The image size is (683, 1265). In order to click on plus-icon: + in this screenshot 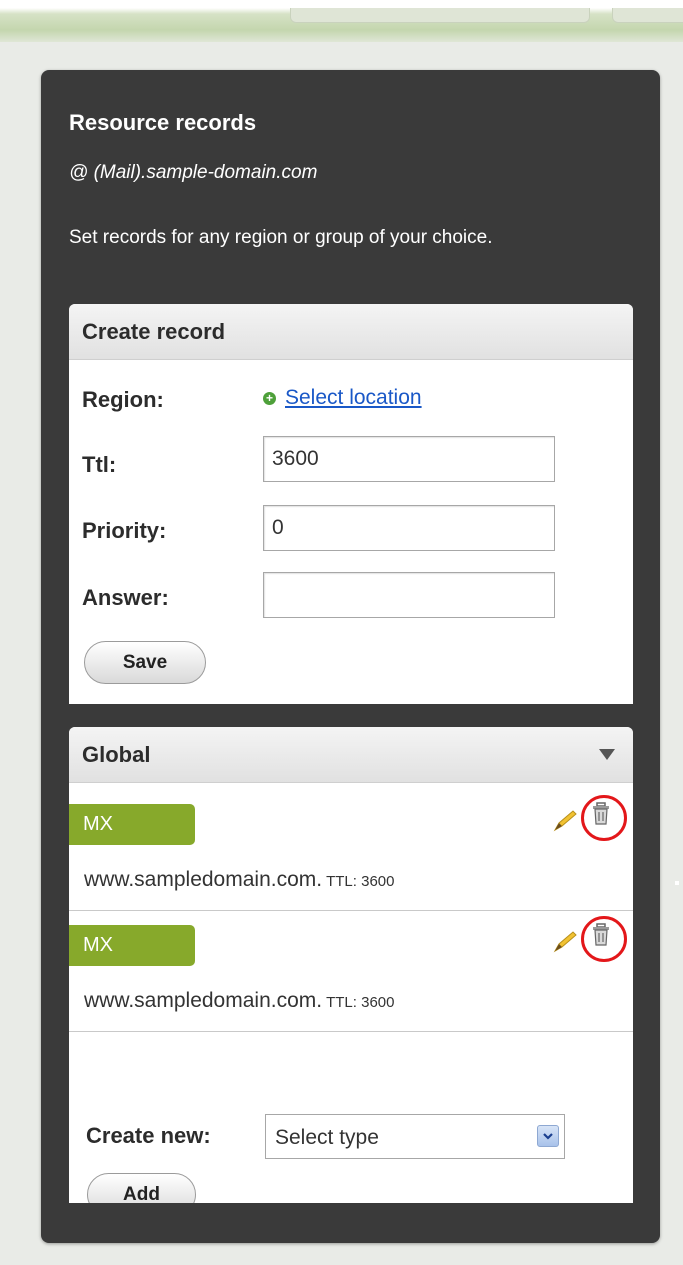, I will do `click(269, 398)`.